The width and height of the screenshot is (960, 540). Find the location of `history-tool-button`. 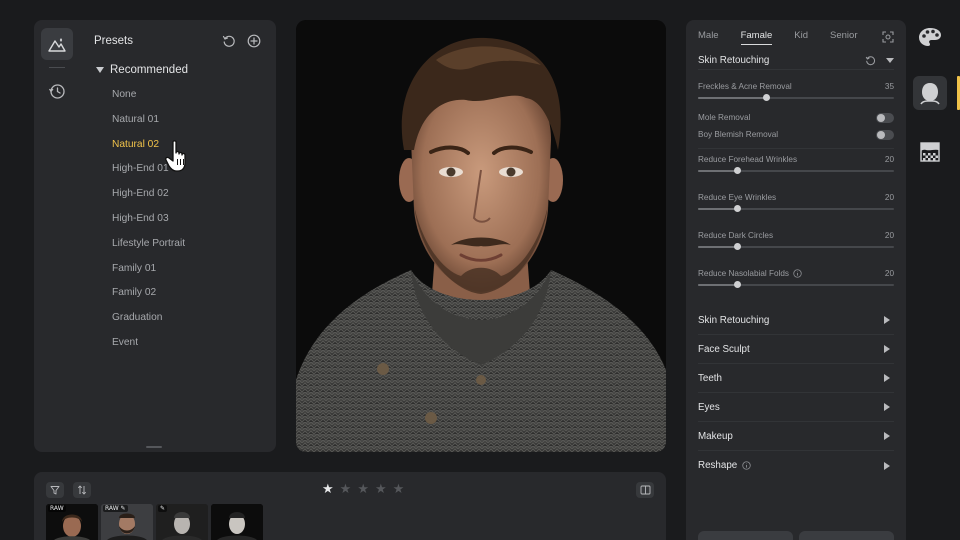

history-tool-button is located at coordinates (57, 91).